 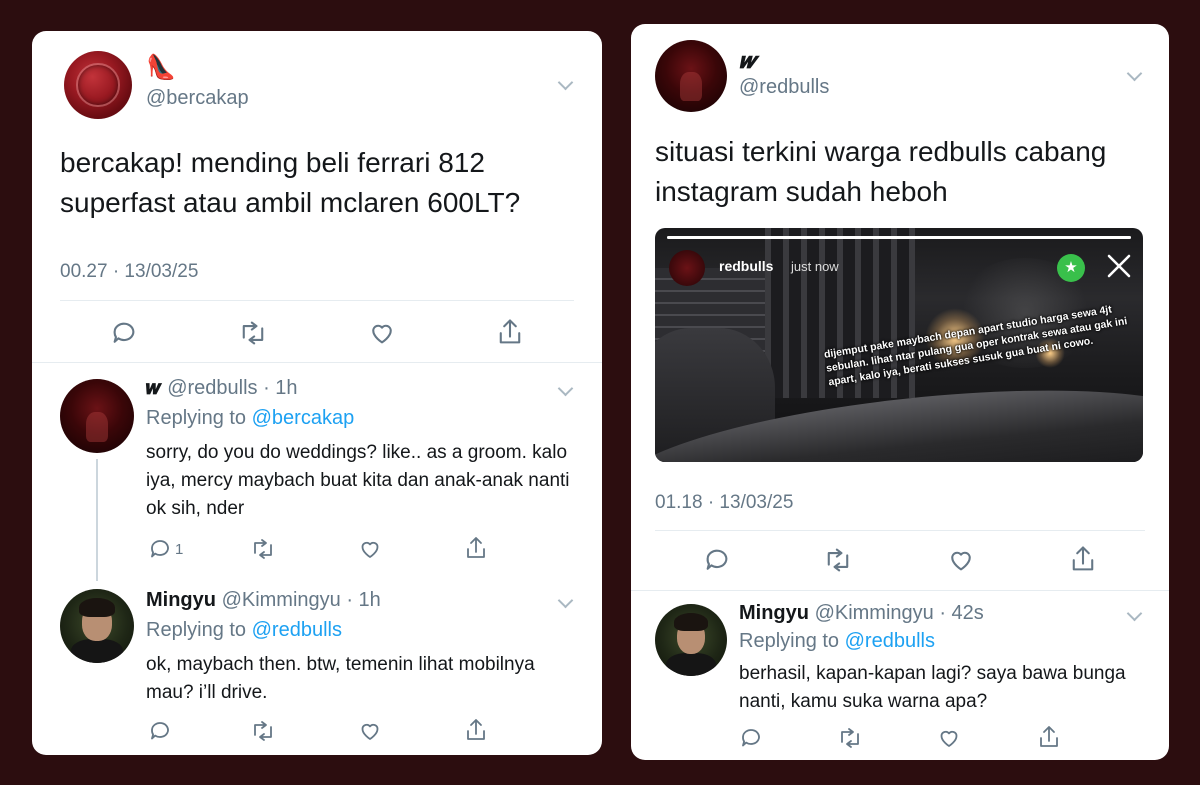 I want to click on handle-time: @Kimmingyu · 1h, so click(x=301, y=600).